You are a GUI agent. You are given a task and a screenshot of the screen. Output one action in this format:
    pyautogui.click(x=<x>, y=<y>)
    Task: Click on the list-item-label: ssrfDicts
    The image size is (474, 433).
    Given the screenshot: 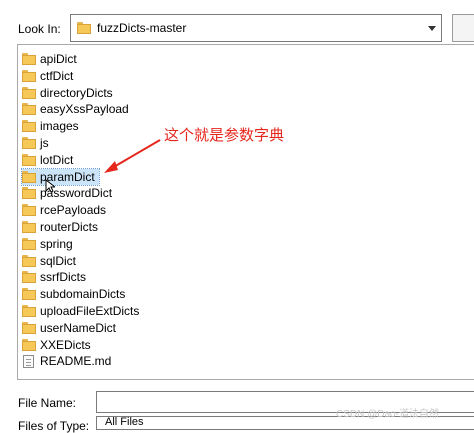 What is the action you would take?
    pyautogui.click(x=63, y=277)
    